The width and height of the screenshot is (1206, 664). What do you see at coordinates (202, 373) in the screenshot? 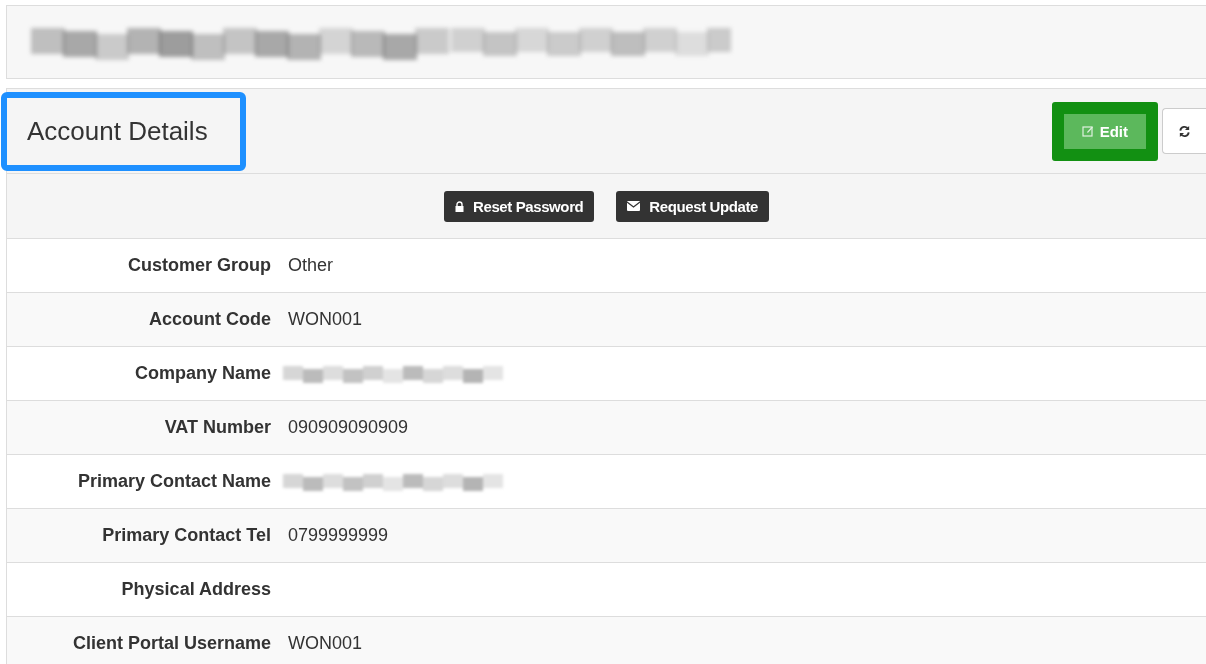
I see `field-label: Company Name` at bounding box center [202, 373].